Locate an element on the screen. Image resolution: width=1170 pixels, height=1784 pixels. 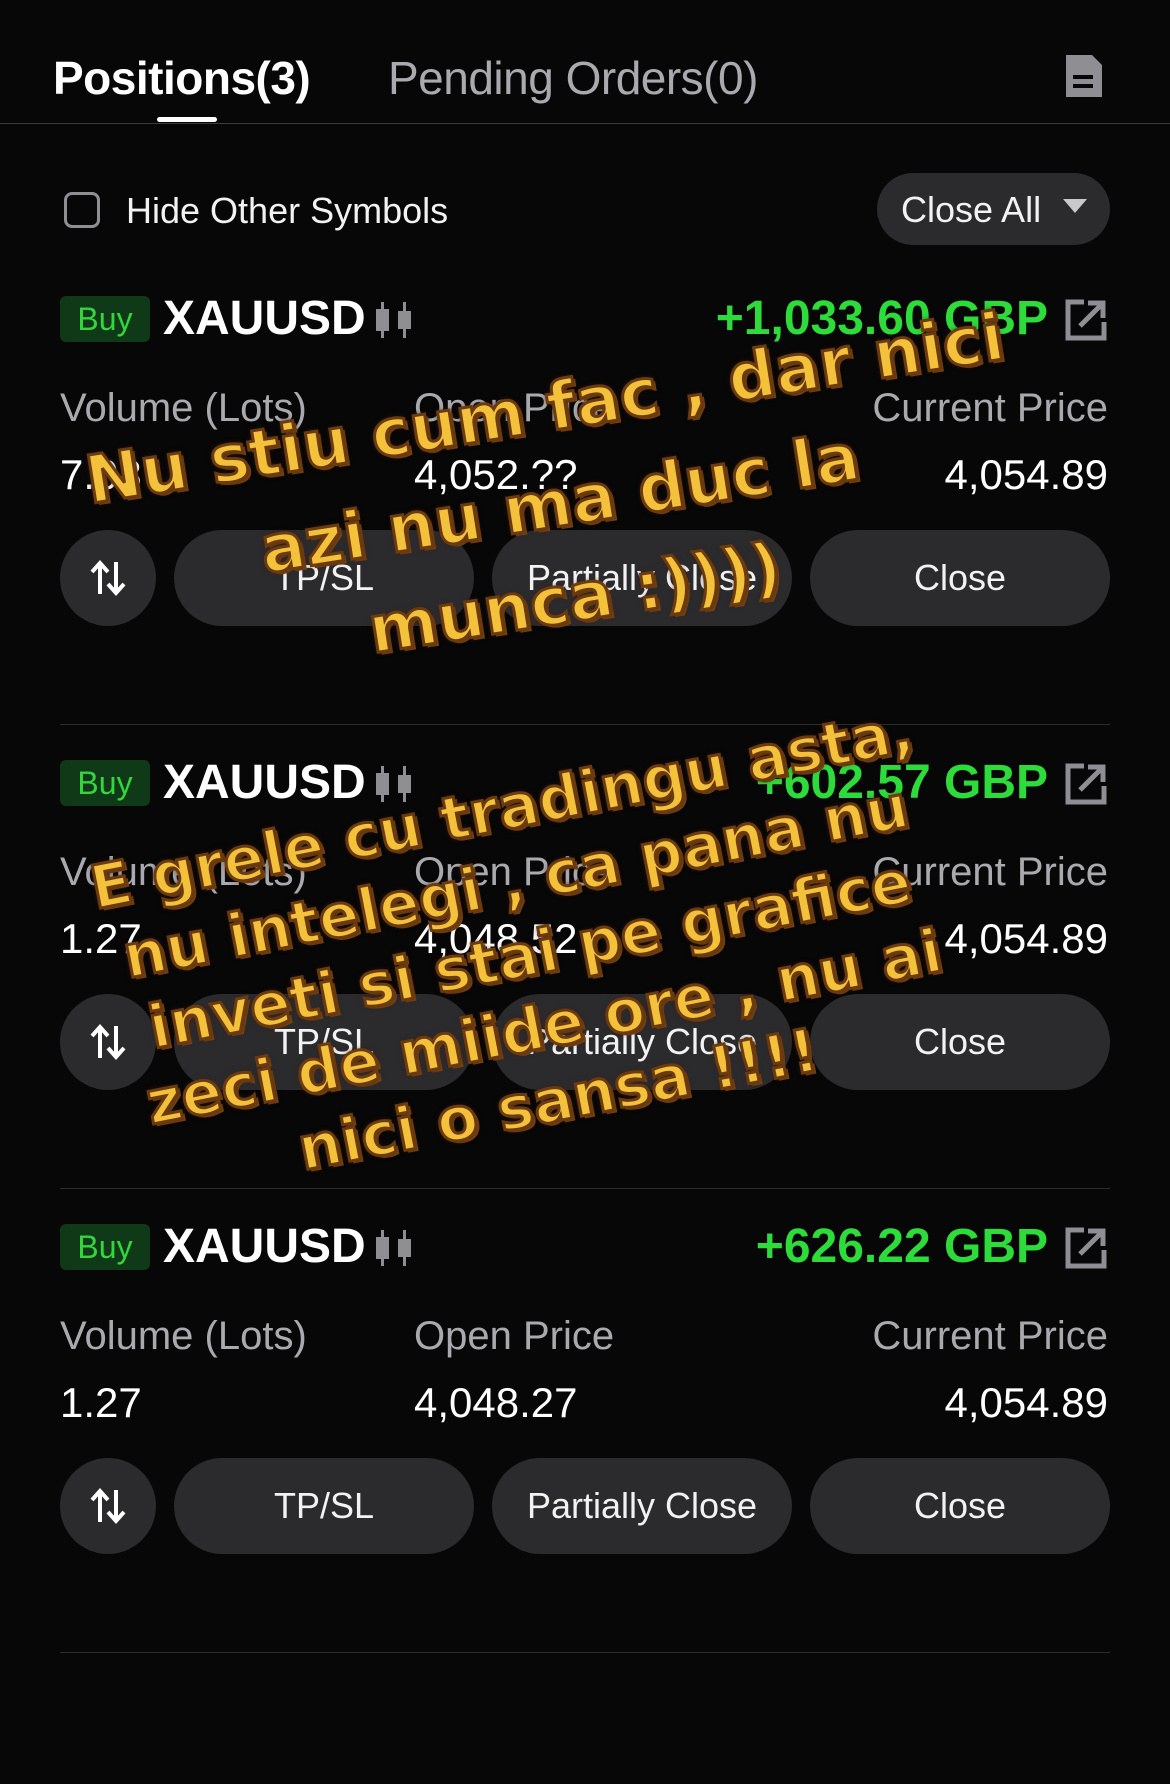
hide-other-symbols-label: Hide Other Symbols is located at coordinates (287, 210).